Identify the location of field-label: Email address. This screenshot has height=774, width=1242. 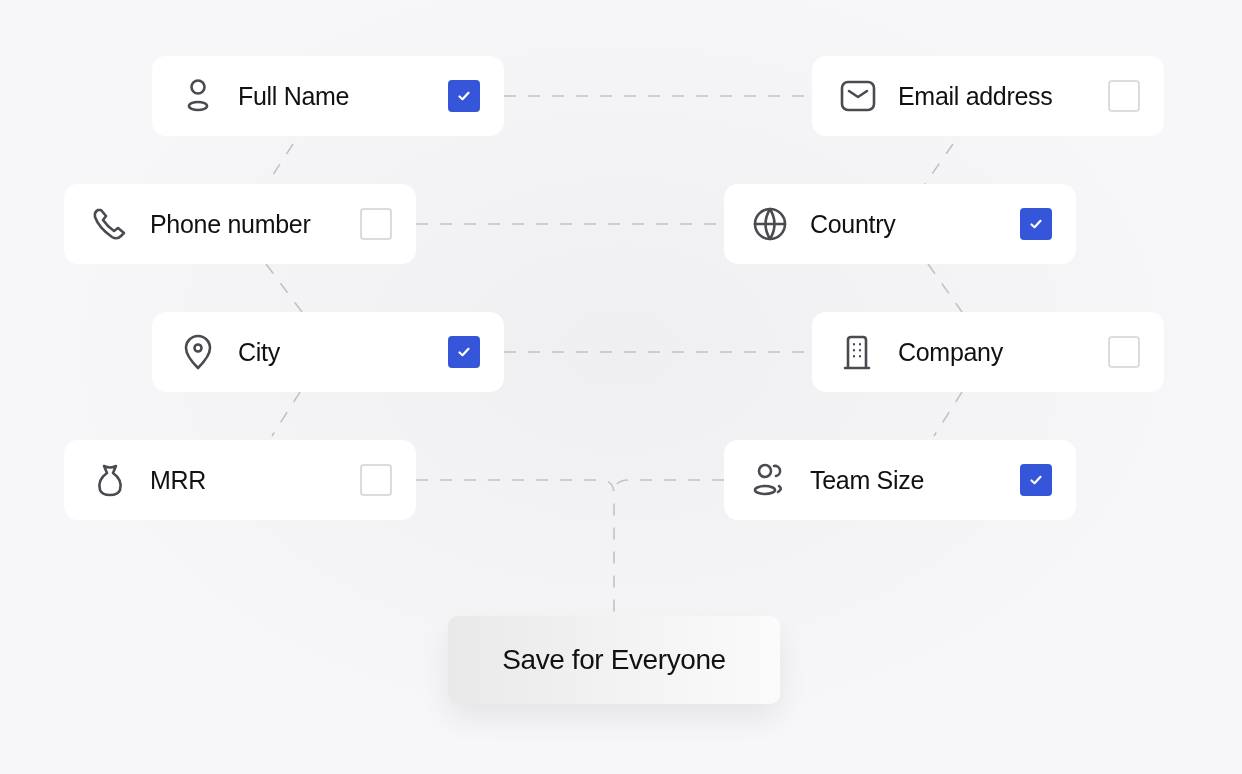
(976, 96).